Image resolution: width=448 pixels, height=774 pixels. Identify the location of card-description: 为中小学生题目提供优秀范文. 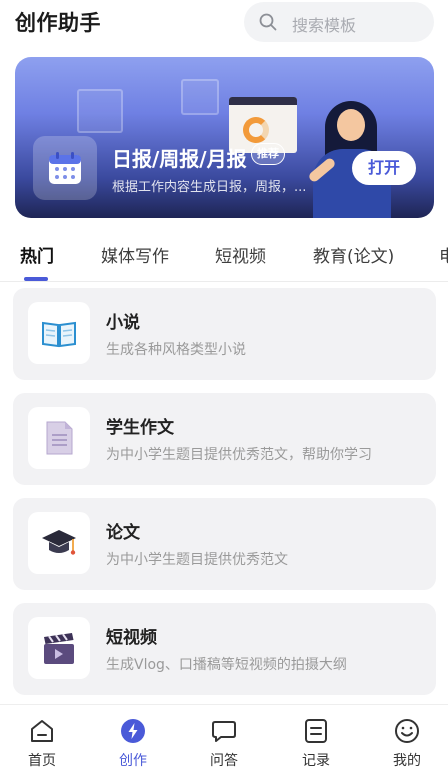
(197, 560).